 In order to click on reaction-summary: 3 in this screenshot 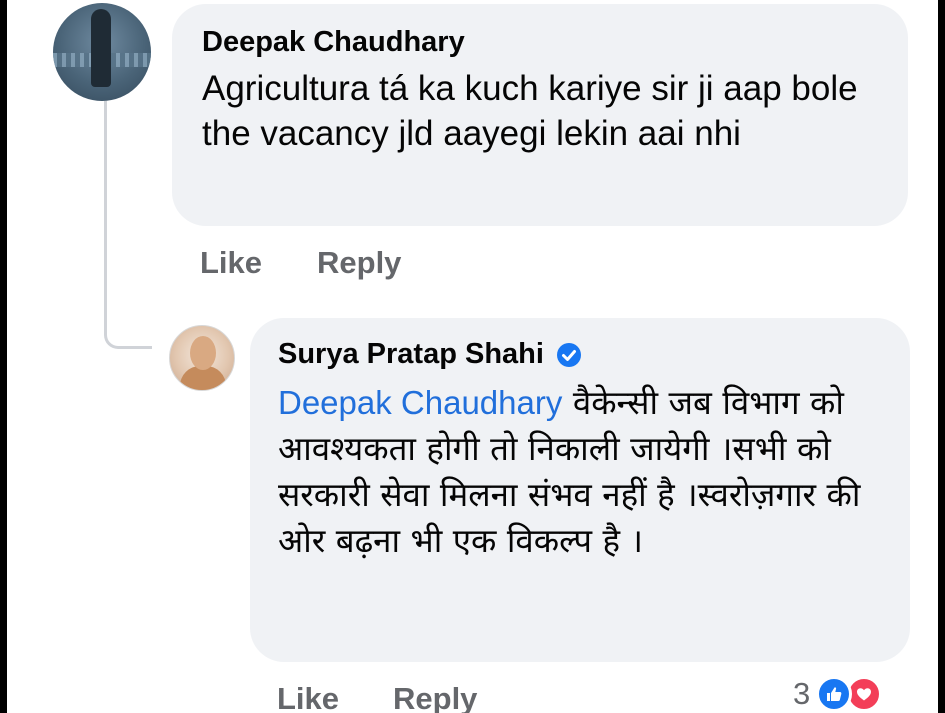, I will do `click(838, 694)`.